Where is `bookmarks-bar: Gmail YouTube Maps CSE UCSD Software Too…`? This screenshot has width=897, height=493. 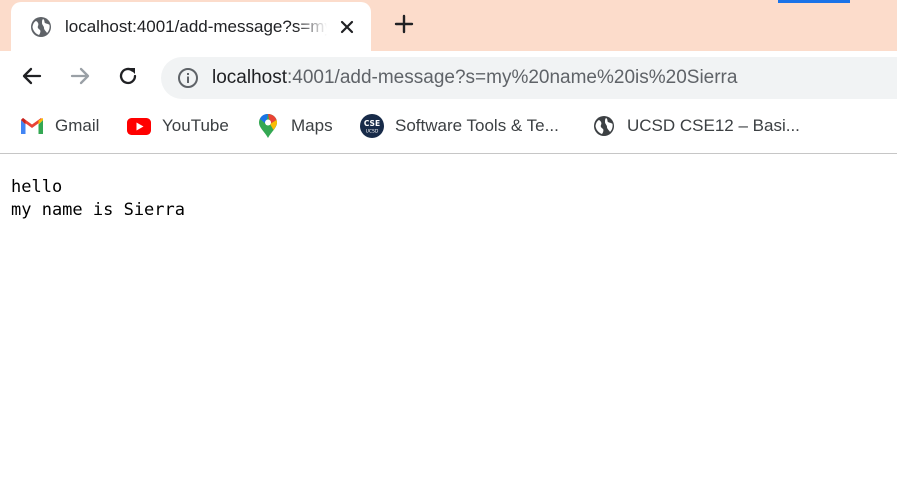
bookmarks-bar: Gmail YouTube Maps CSE UCSD Software Too… is located at coordinates (448, 126).